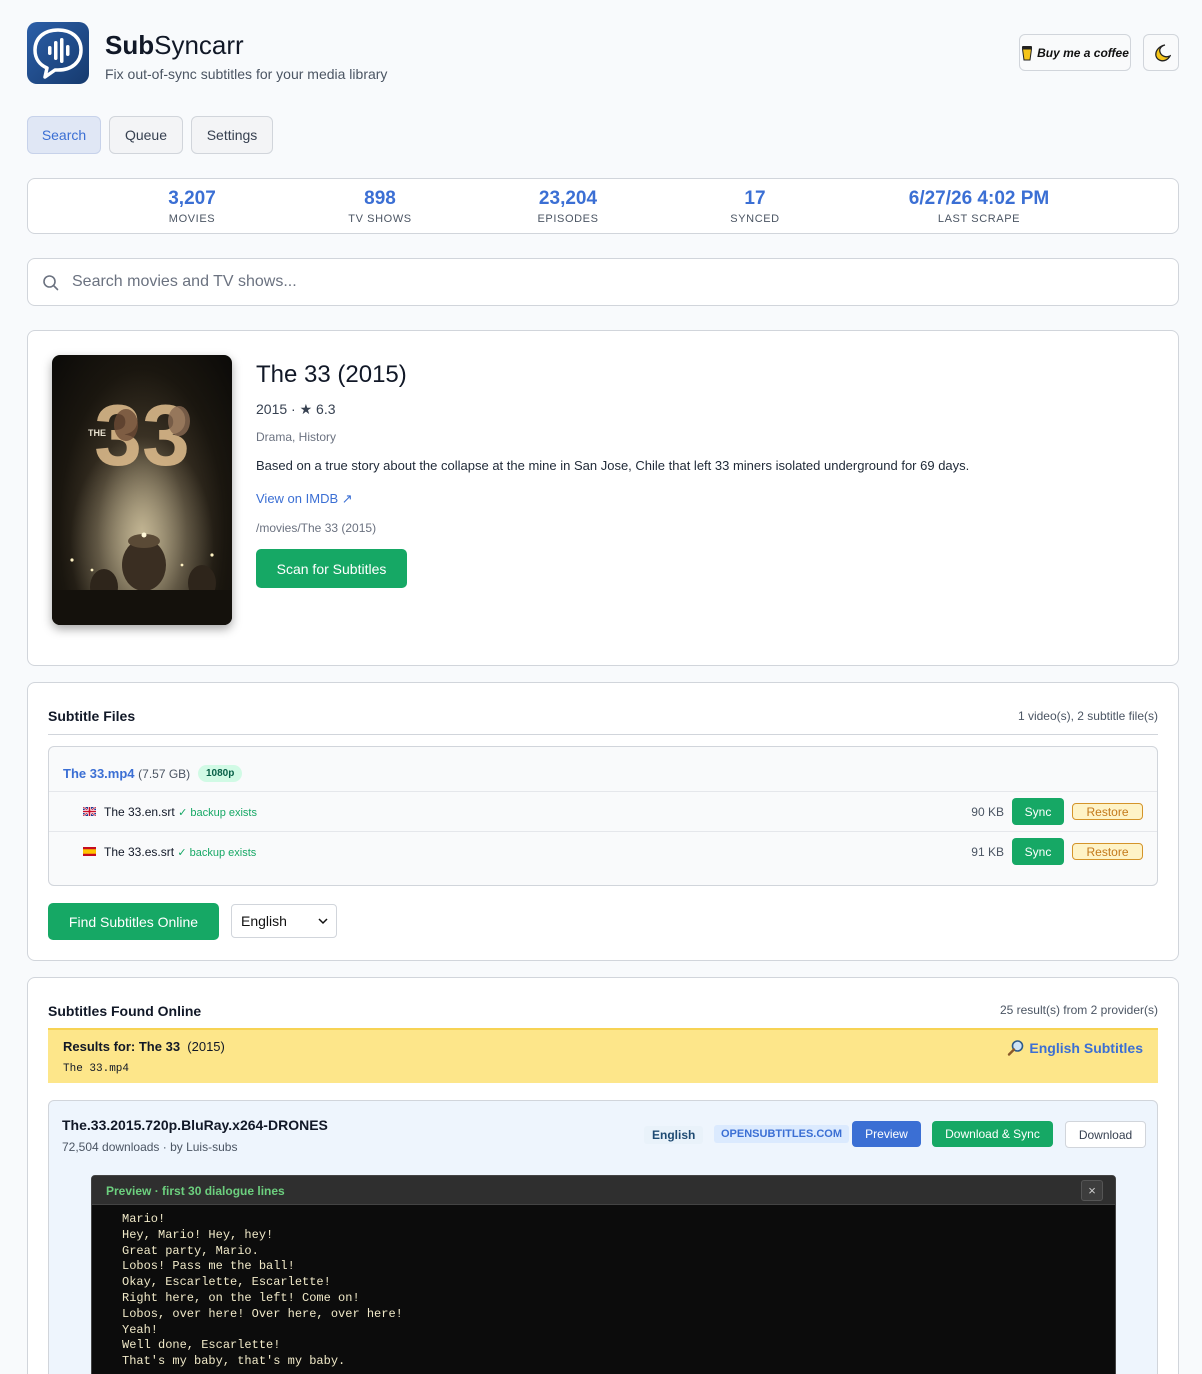 The image size is (1202, 1374). What do you see at coordinates (323, 921) in the screenshot?
I see `chevron-down-icon` at bounding box center [323, 921].